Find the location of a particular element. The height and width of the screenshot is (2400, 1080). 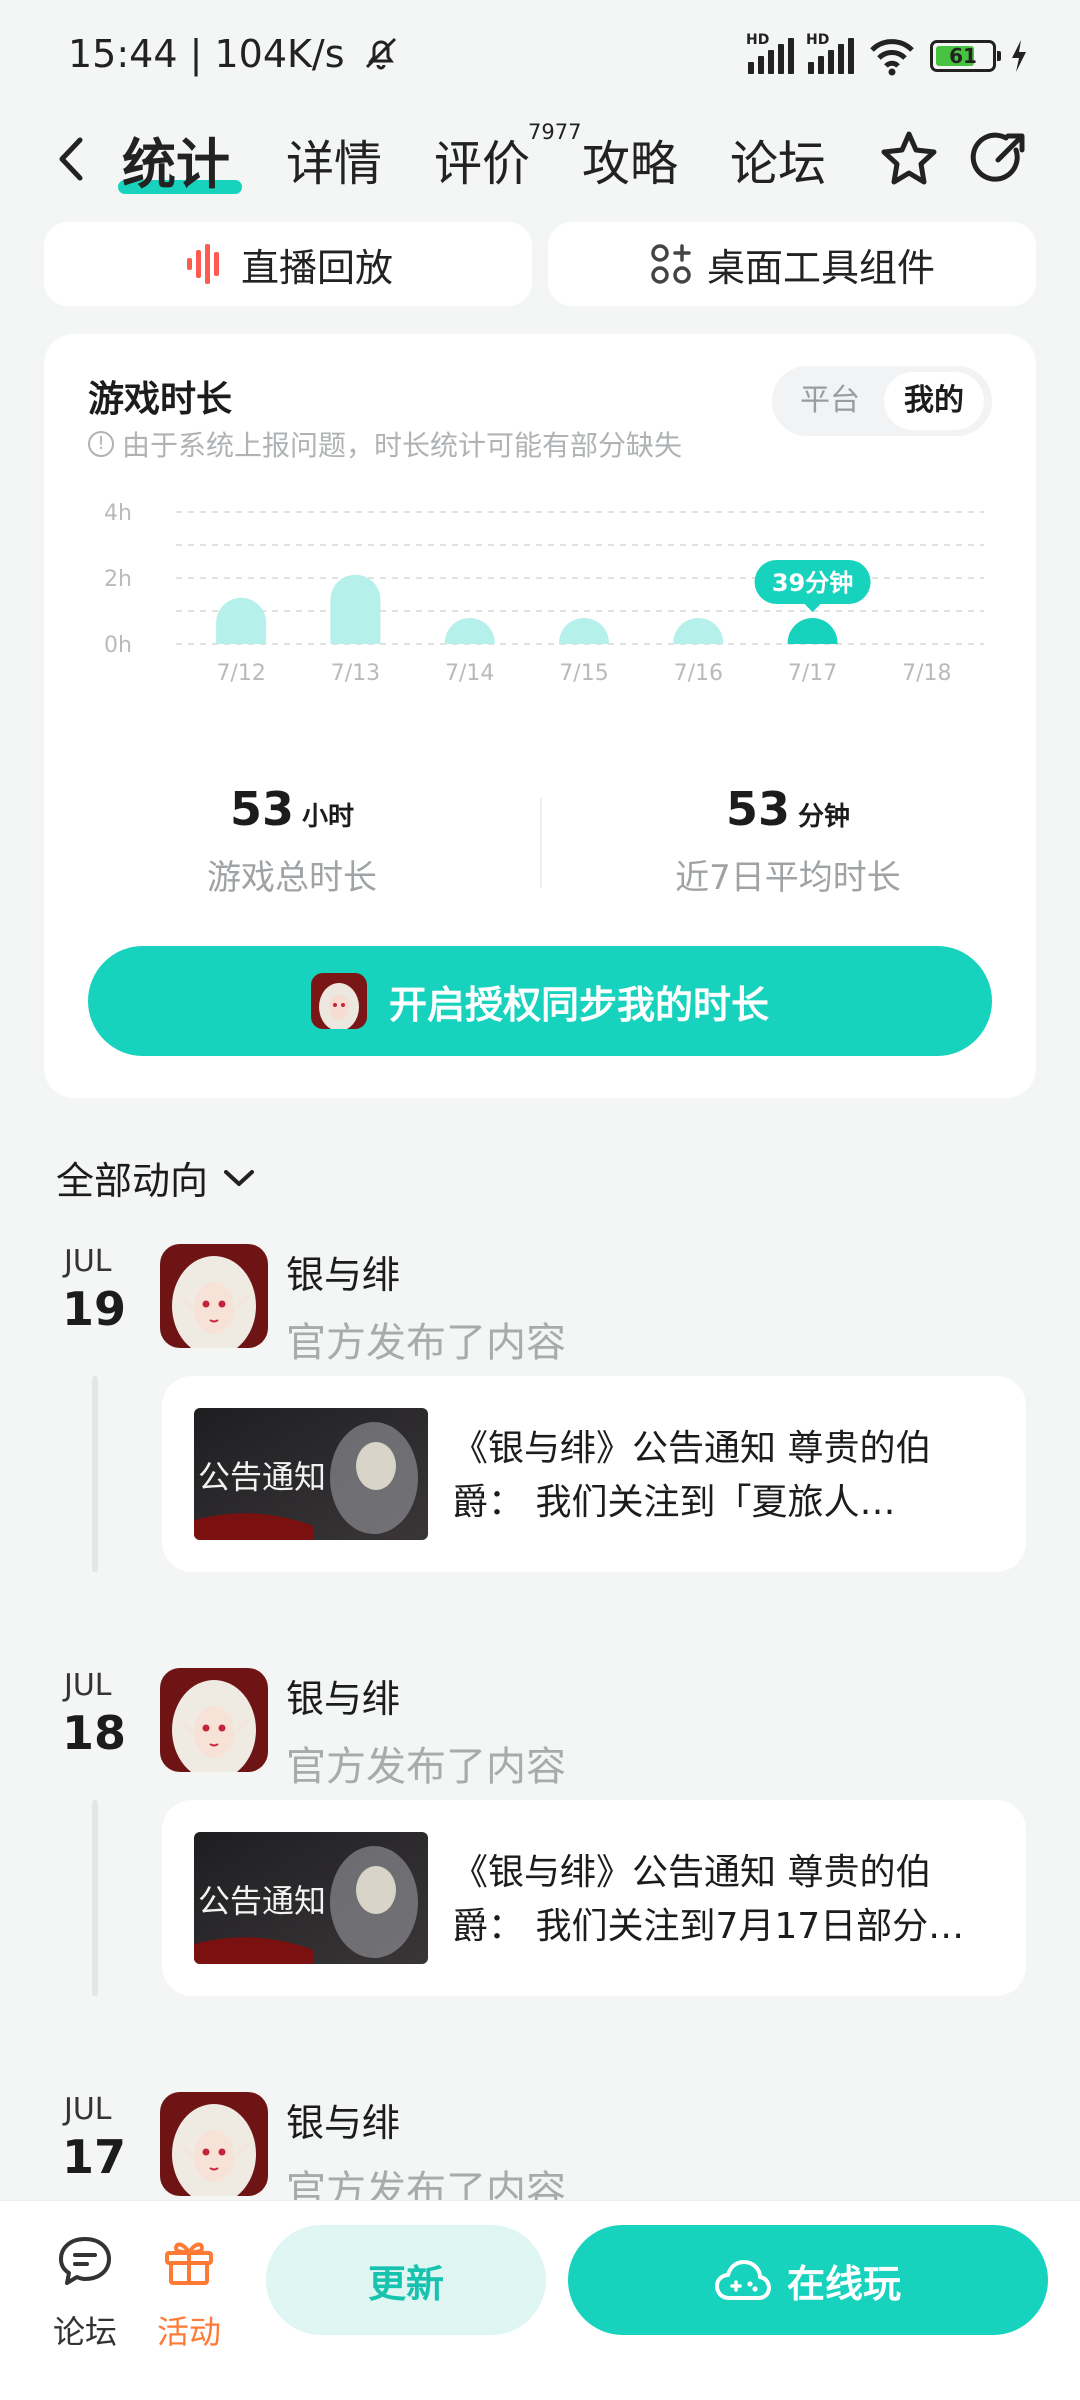

chart-x-tick-label: 7/17 is located at coordinates (812, 673).